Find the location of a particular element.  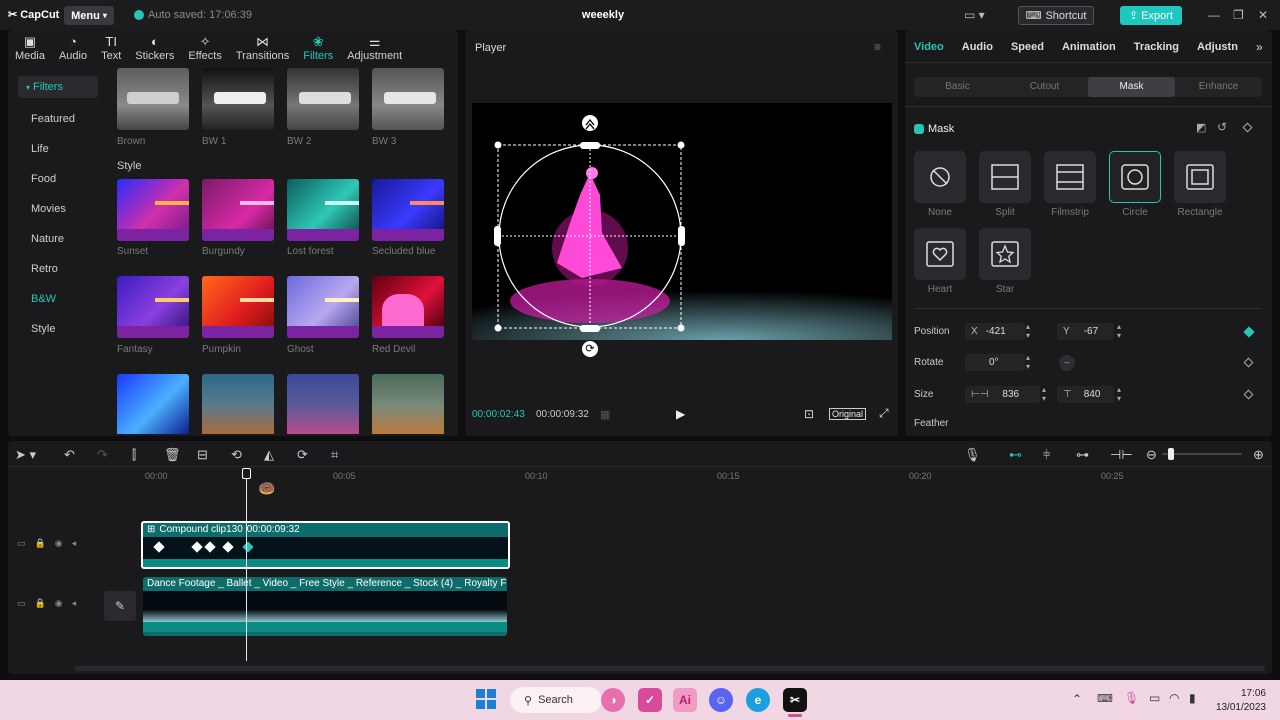

original-ratio-button: Original is located at coordinates (848, 414).